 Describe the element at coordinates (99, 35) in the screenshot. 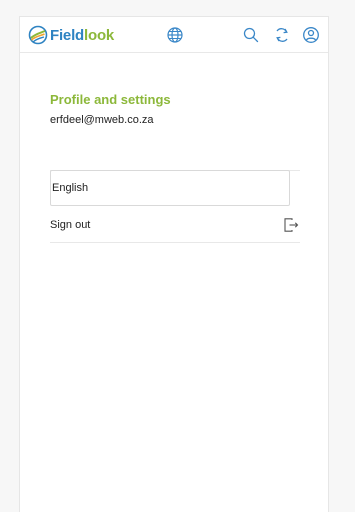

I see `logo-text-look: look` at that location.